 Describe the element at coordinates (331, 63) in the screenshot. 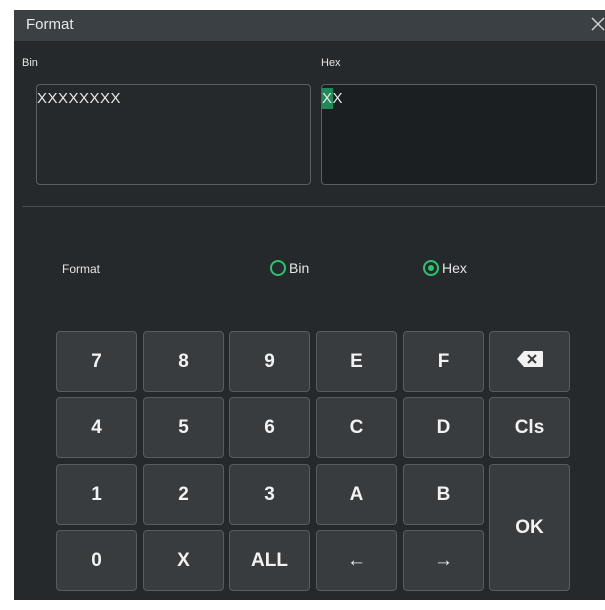

I see `hex-field-label: Hex` at that location.